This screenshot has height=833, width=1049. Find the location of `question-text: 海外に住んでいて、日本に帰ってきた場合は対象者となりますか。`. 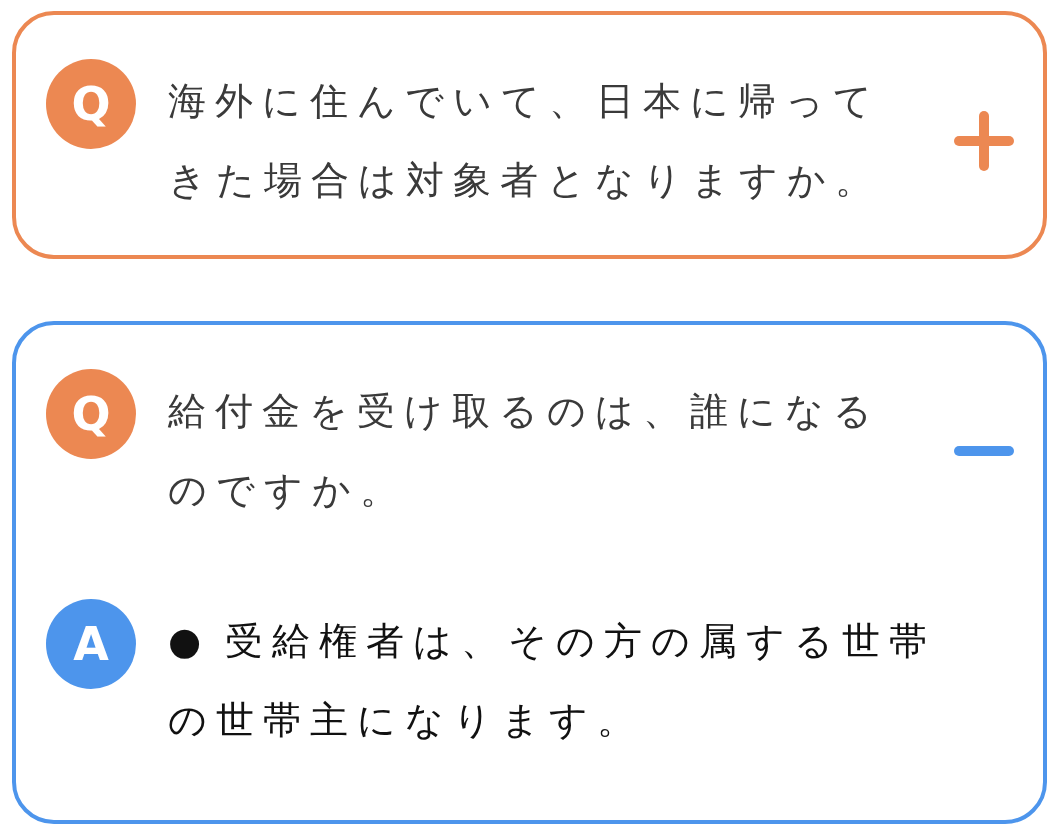

question-text: 海外に住んでいて、日本に帰ってきた場合は対象者となりますか。 is located at coordinates (525, 141).